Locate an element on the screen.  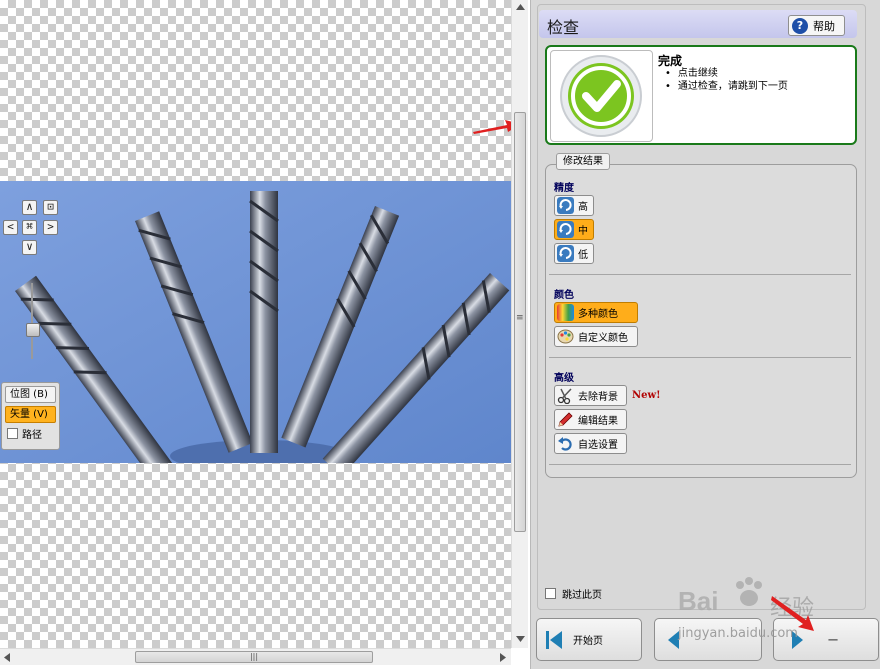
scroll-right-icon is located at coordinates (503, 657).